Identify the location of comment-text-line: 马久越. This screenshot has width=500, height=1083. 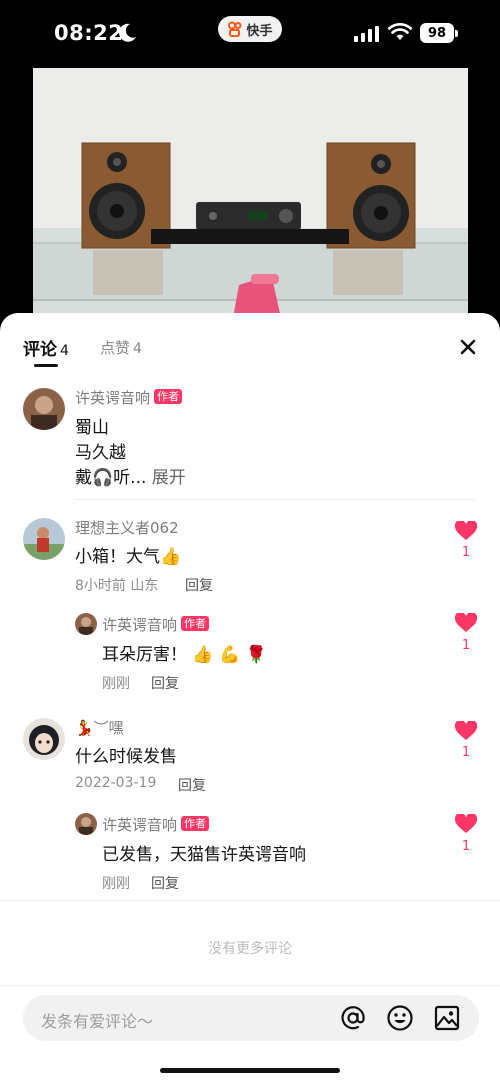
(100, 453).